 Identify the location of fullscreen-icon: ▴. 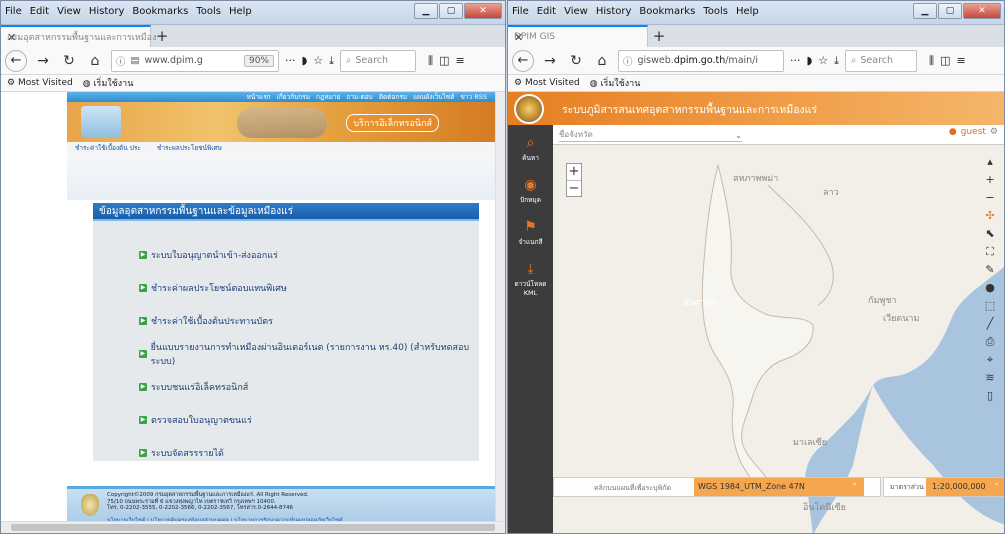
(990, 162).